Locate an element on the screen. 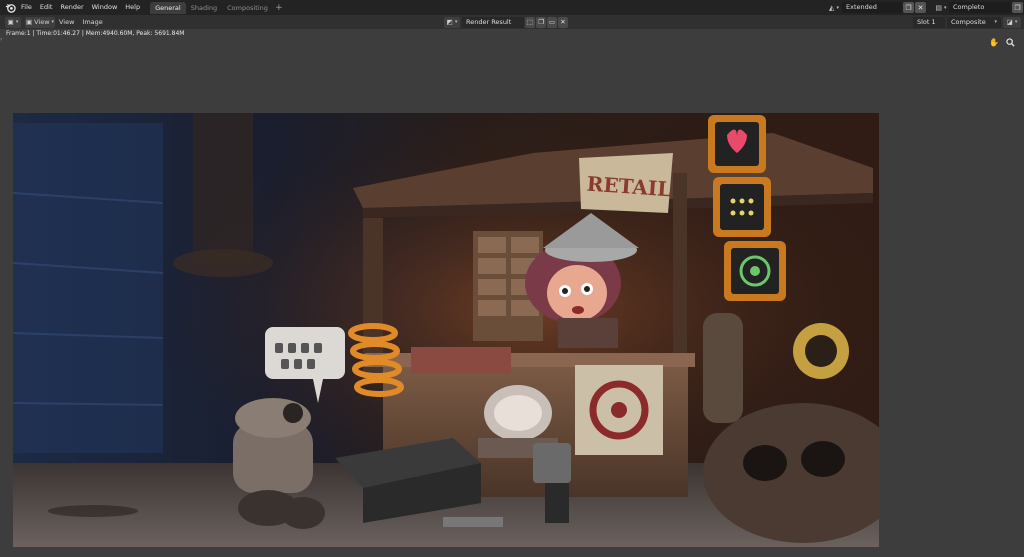 The height and width of the screenshot is (557, 1024). new-image-icon: ❐ is located at coordinates (541, 22).